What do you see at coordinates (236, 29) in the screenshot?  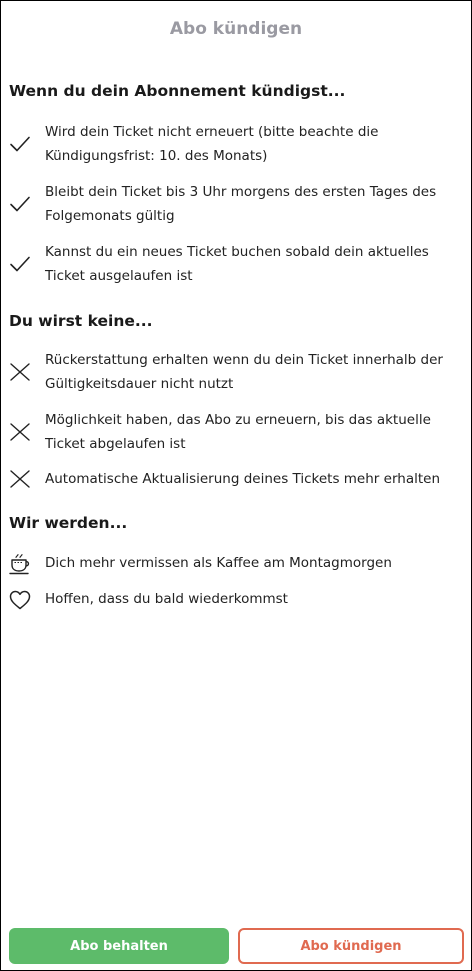 I see `page-title: Abo kündigen` at bounding box center [236, 29].